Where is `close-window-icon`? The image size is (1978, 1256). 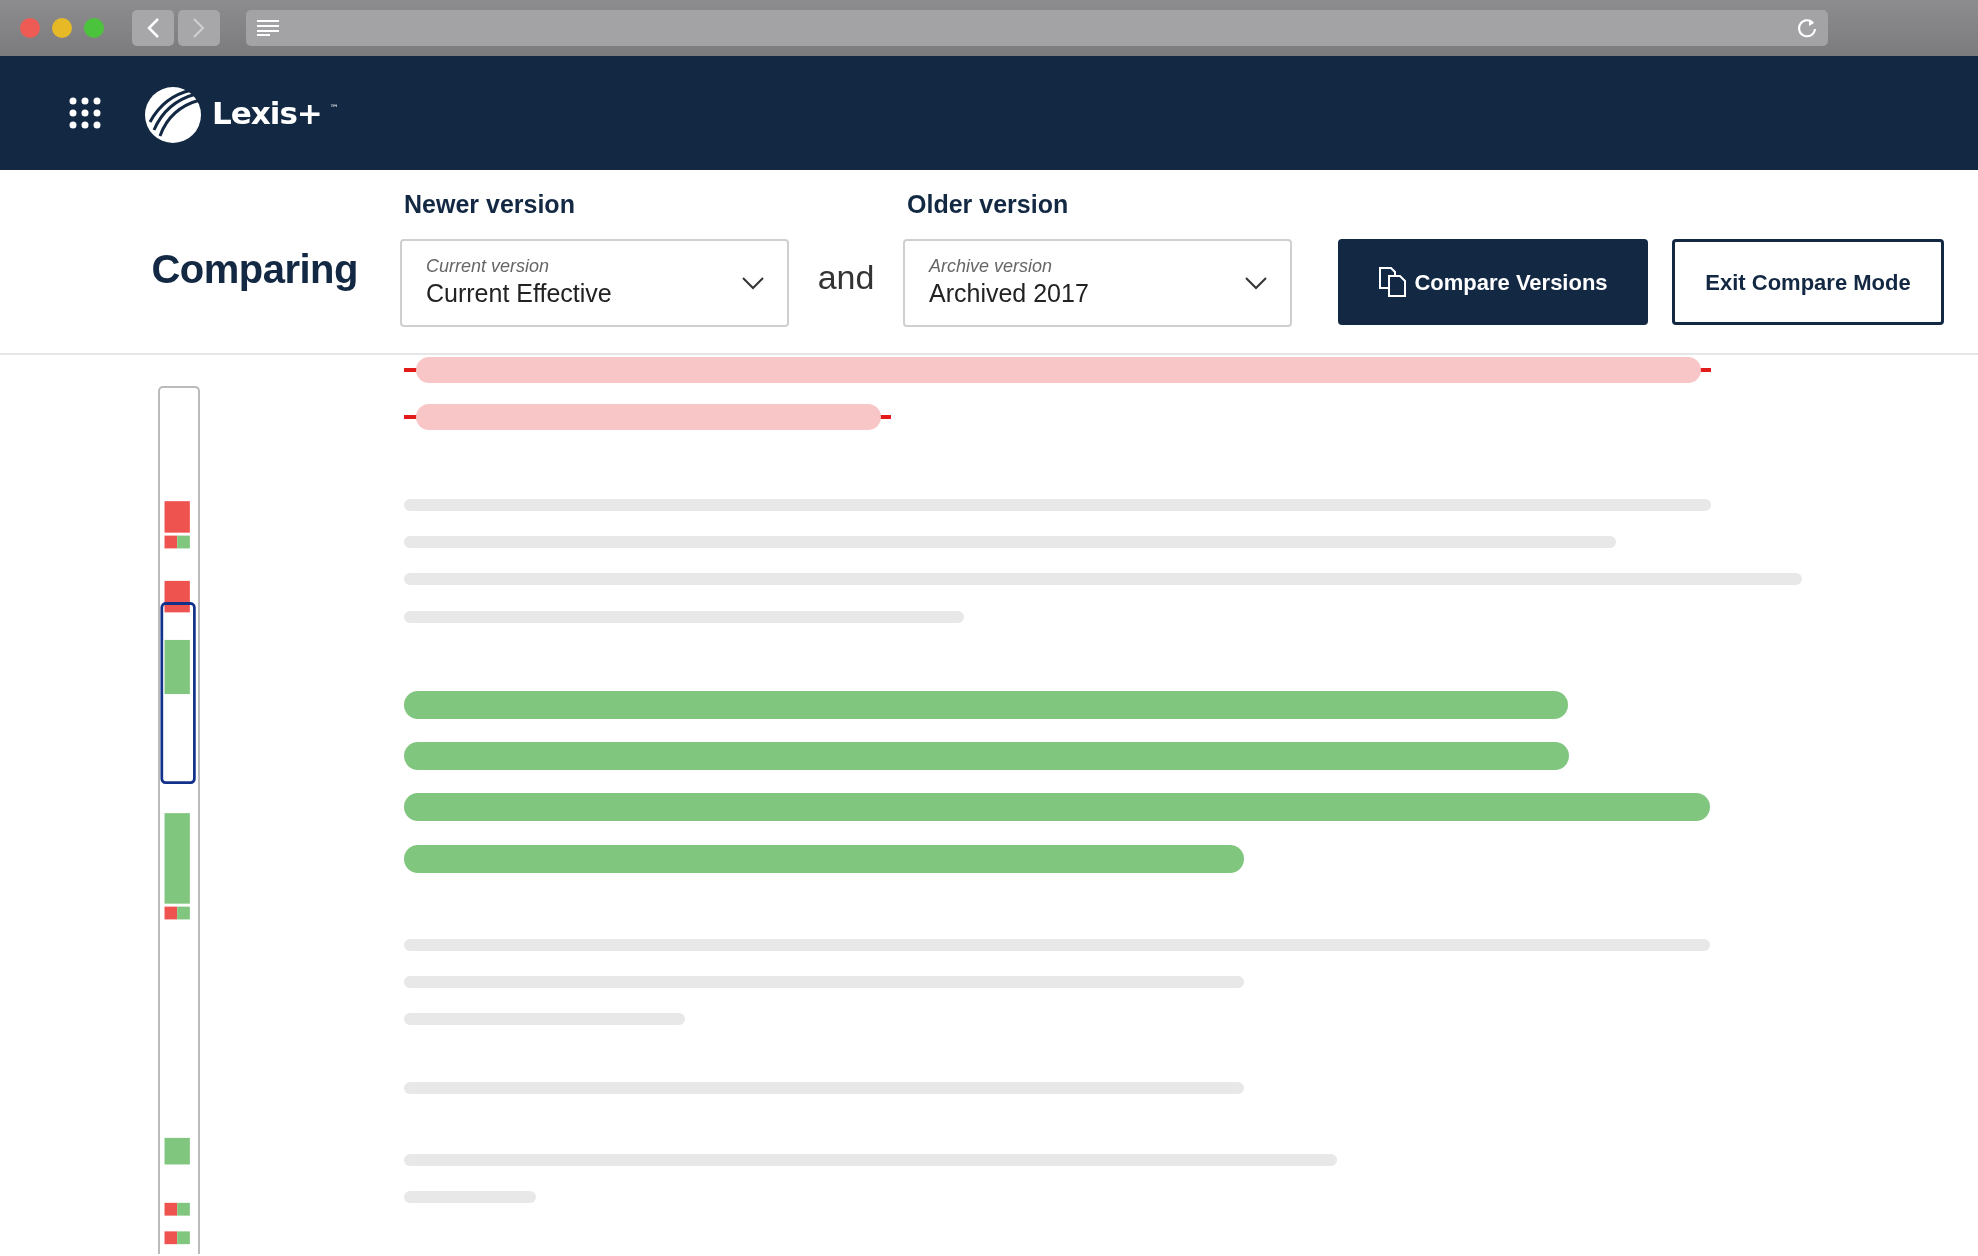 close-window-icon is located at coordinates (30, 28).